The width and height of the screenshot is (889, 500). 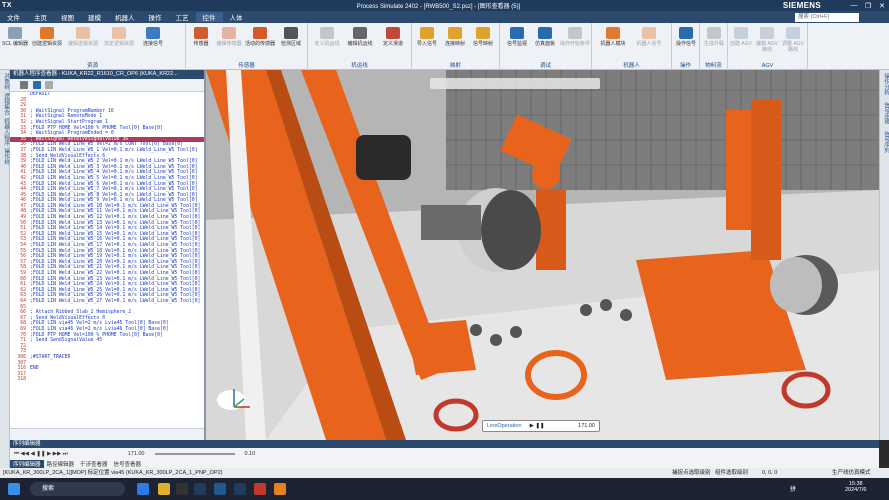 What do you see at coordinates (393, 42) in the screenshot?
I see `define-chute-button: 定义滑道` at bounding box center [393, 42].